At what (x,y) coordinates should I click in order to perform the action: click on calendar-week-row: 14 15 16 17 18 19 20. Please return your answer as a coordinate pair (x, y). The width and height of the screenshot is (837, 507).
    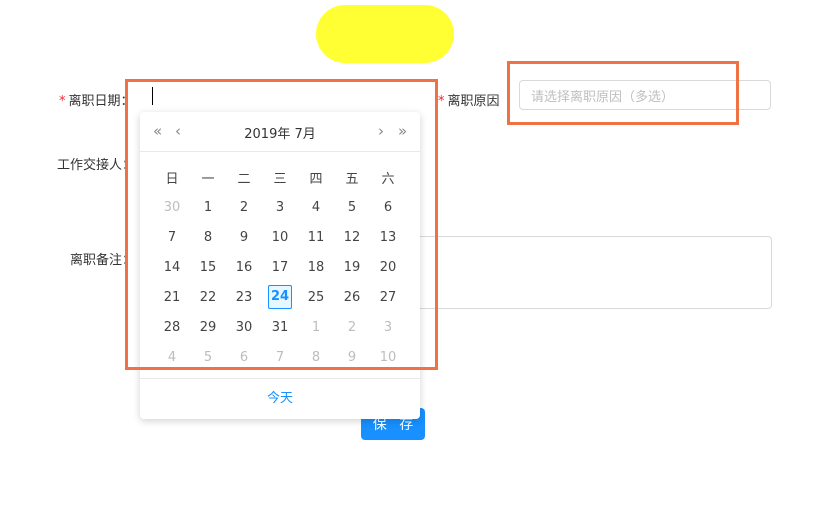
    Looking at the image, I should click on (280, 267).